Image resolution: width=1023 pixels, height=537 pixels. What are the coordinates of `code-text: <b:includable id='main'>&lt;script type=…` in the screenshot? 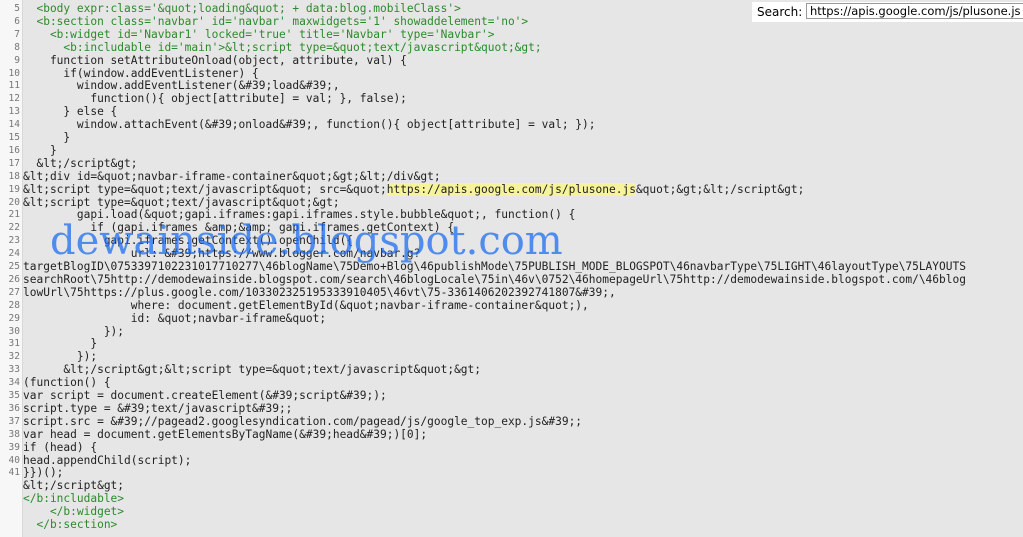 It's located at (282, 47).